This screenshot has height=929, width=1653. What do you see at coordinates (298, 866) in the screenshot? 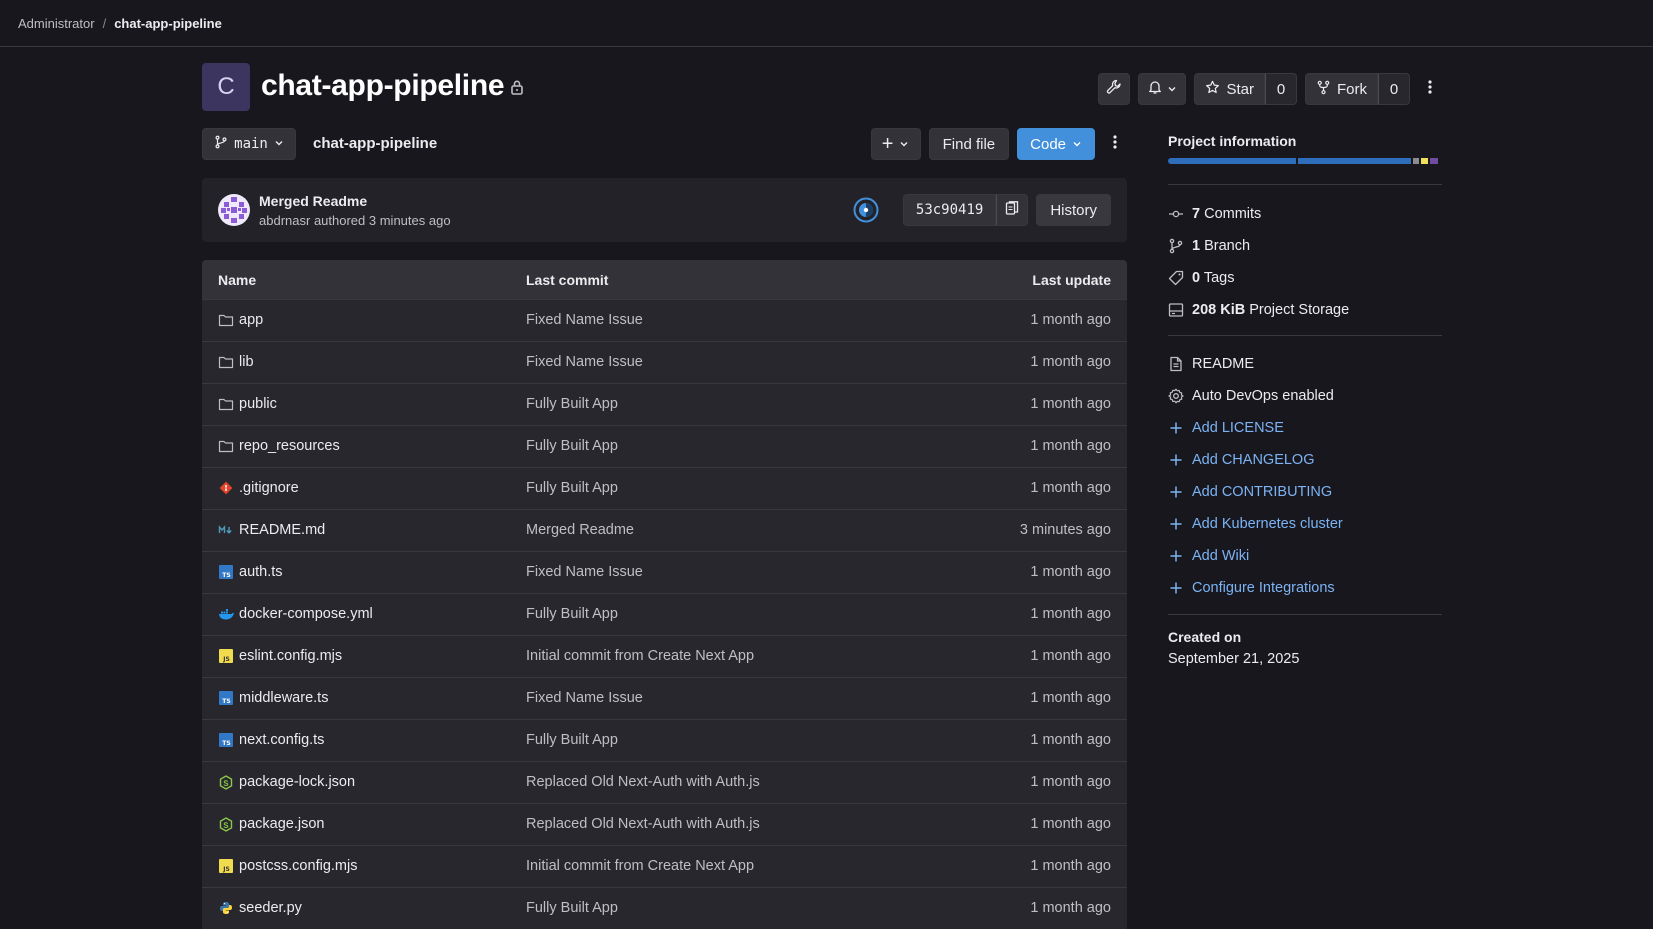
I see `file-name: postcss.config.mjs` at bounding box center [298, 866].